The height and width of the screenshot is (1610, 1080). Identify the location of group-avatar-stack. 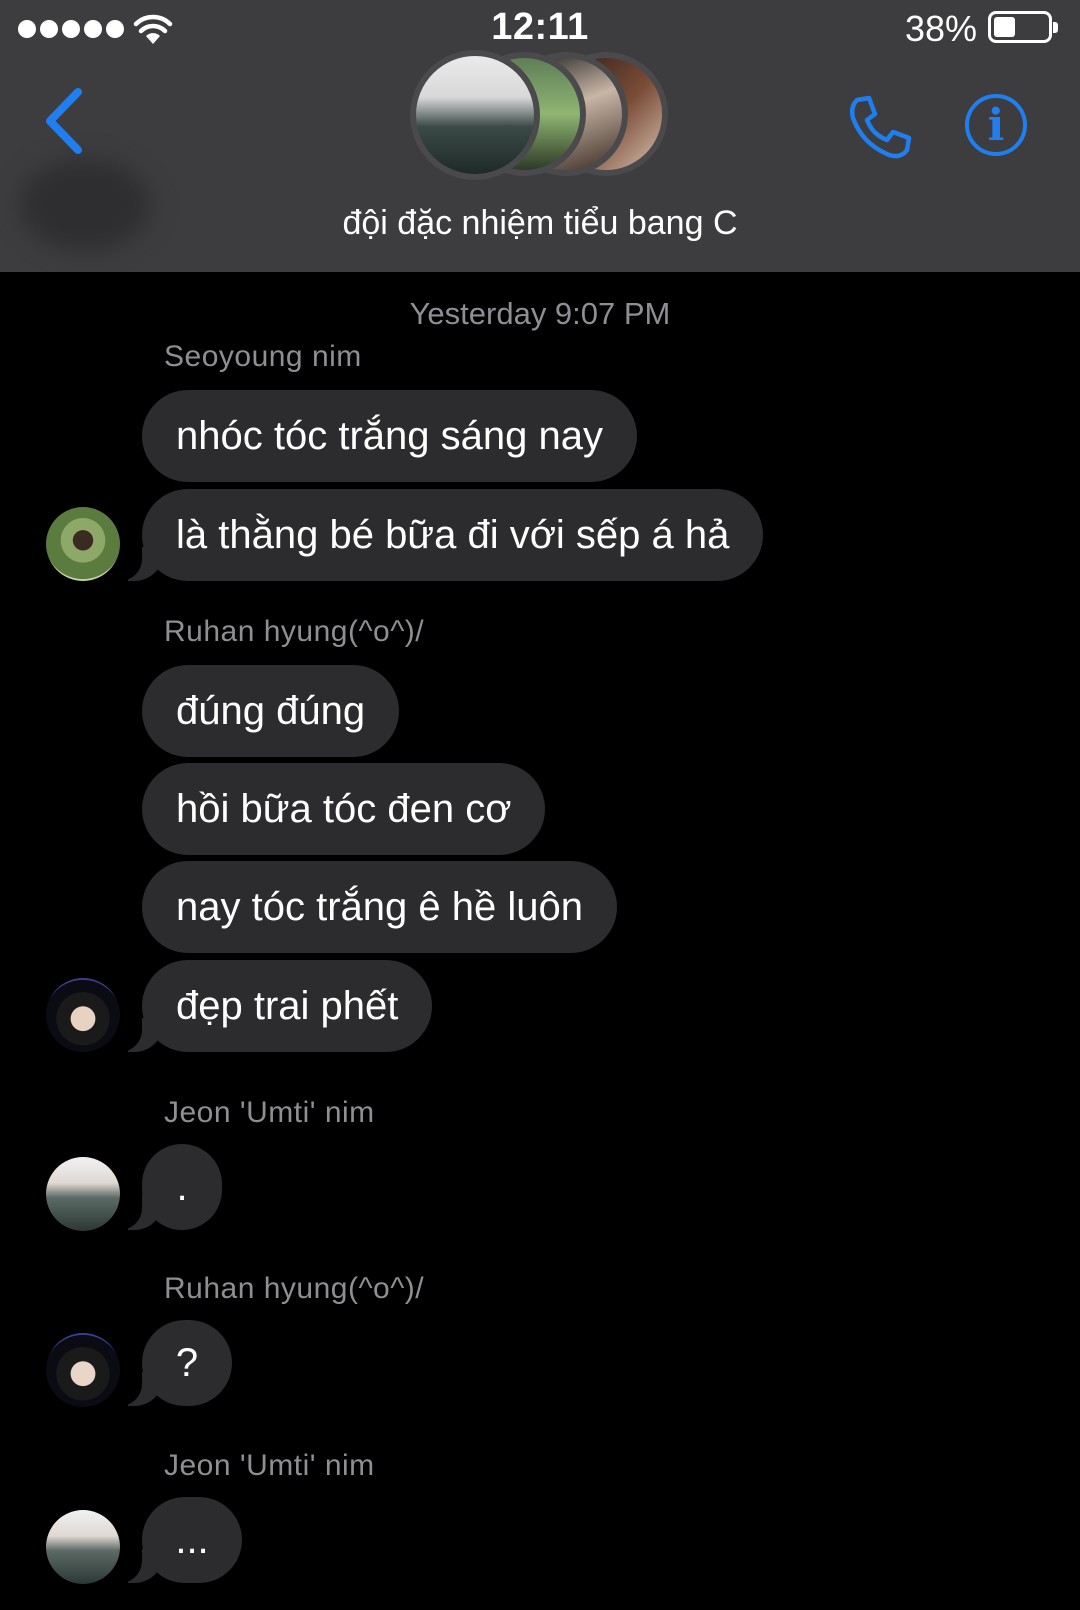
(545, 115).